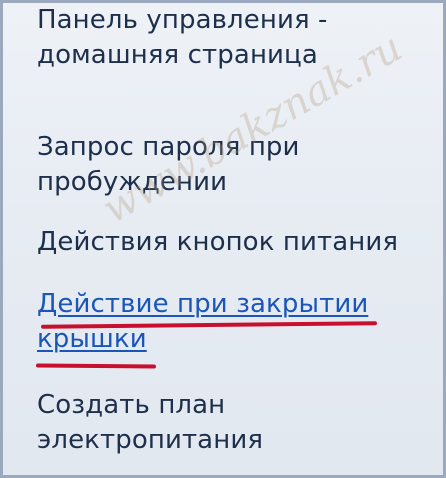 This screenshot has width=446, height=478. I want to click on link-line: Действия кнопок питания, so click(218, 242).